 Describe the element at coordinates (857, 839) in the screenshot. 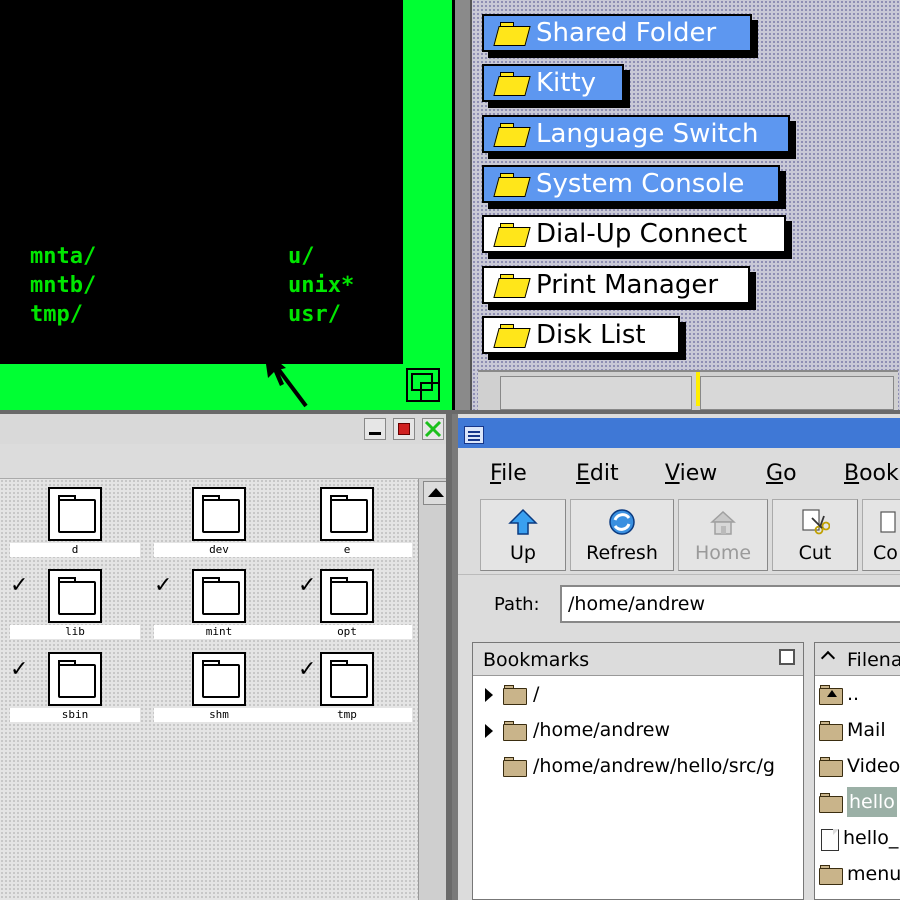

I see `file-row: hello_` at that location.